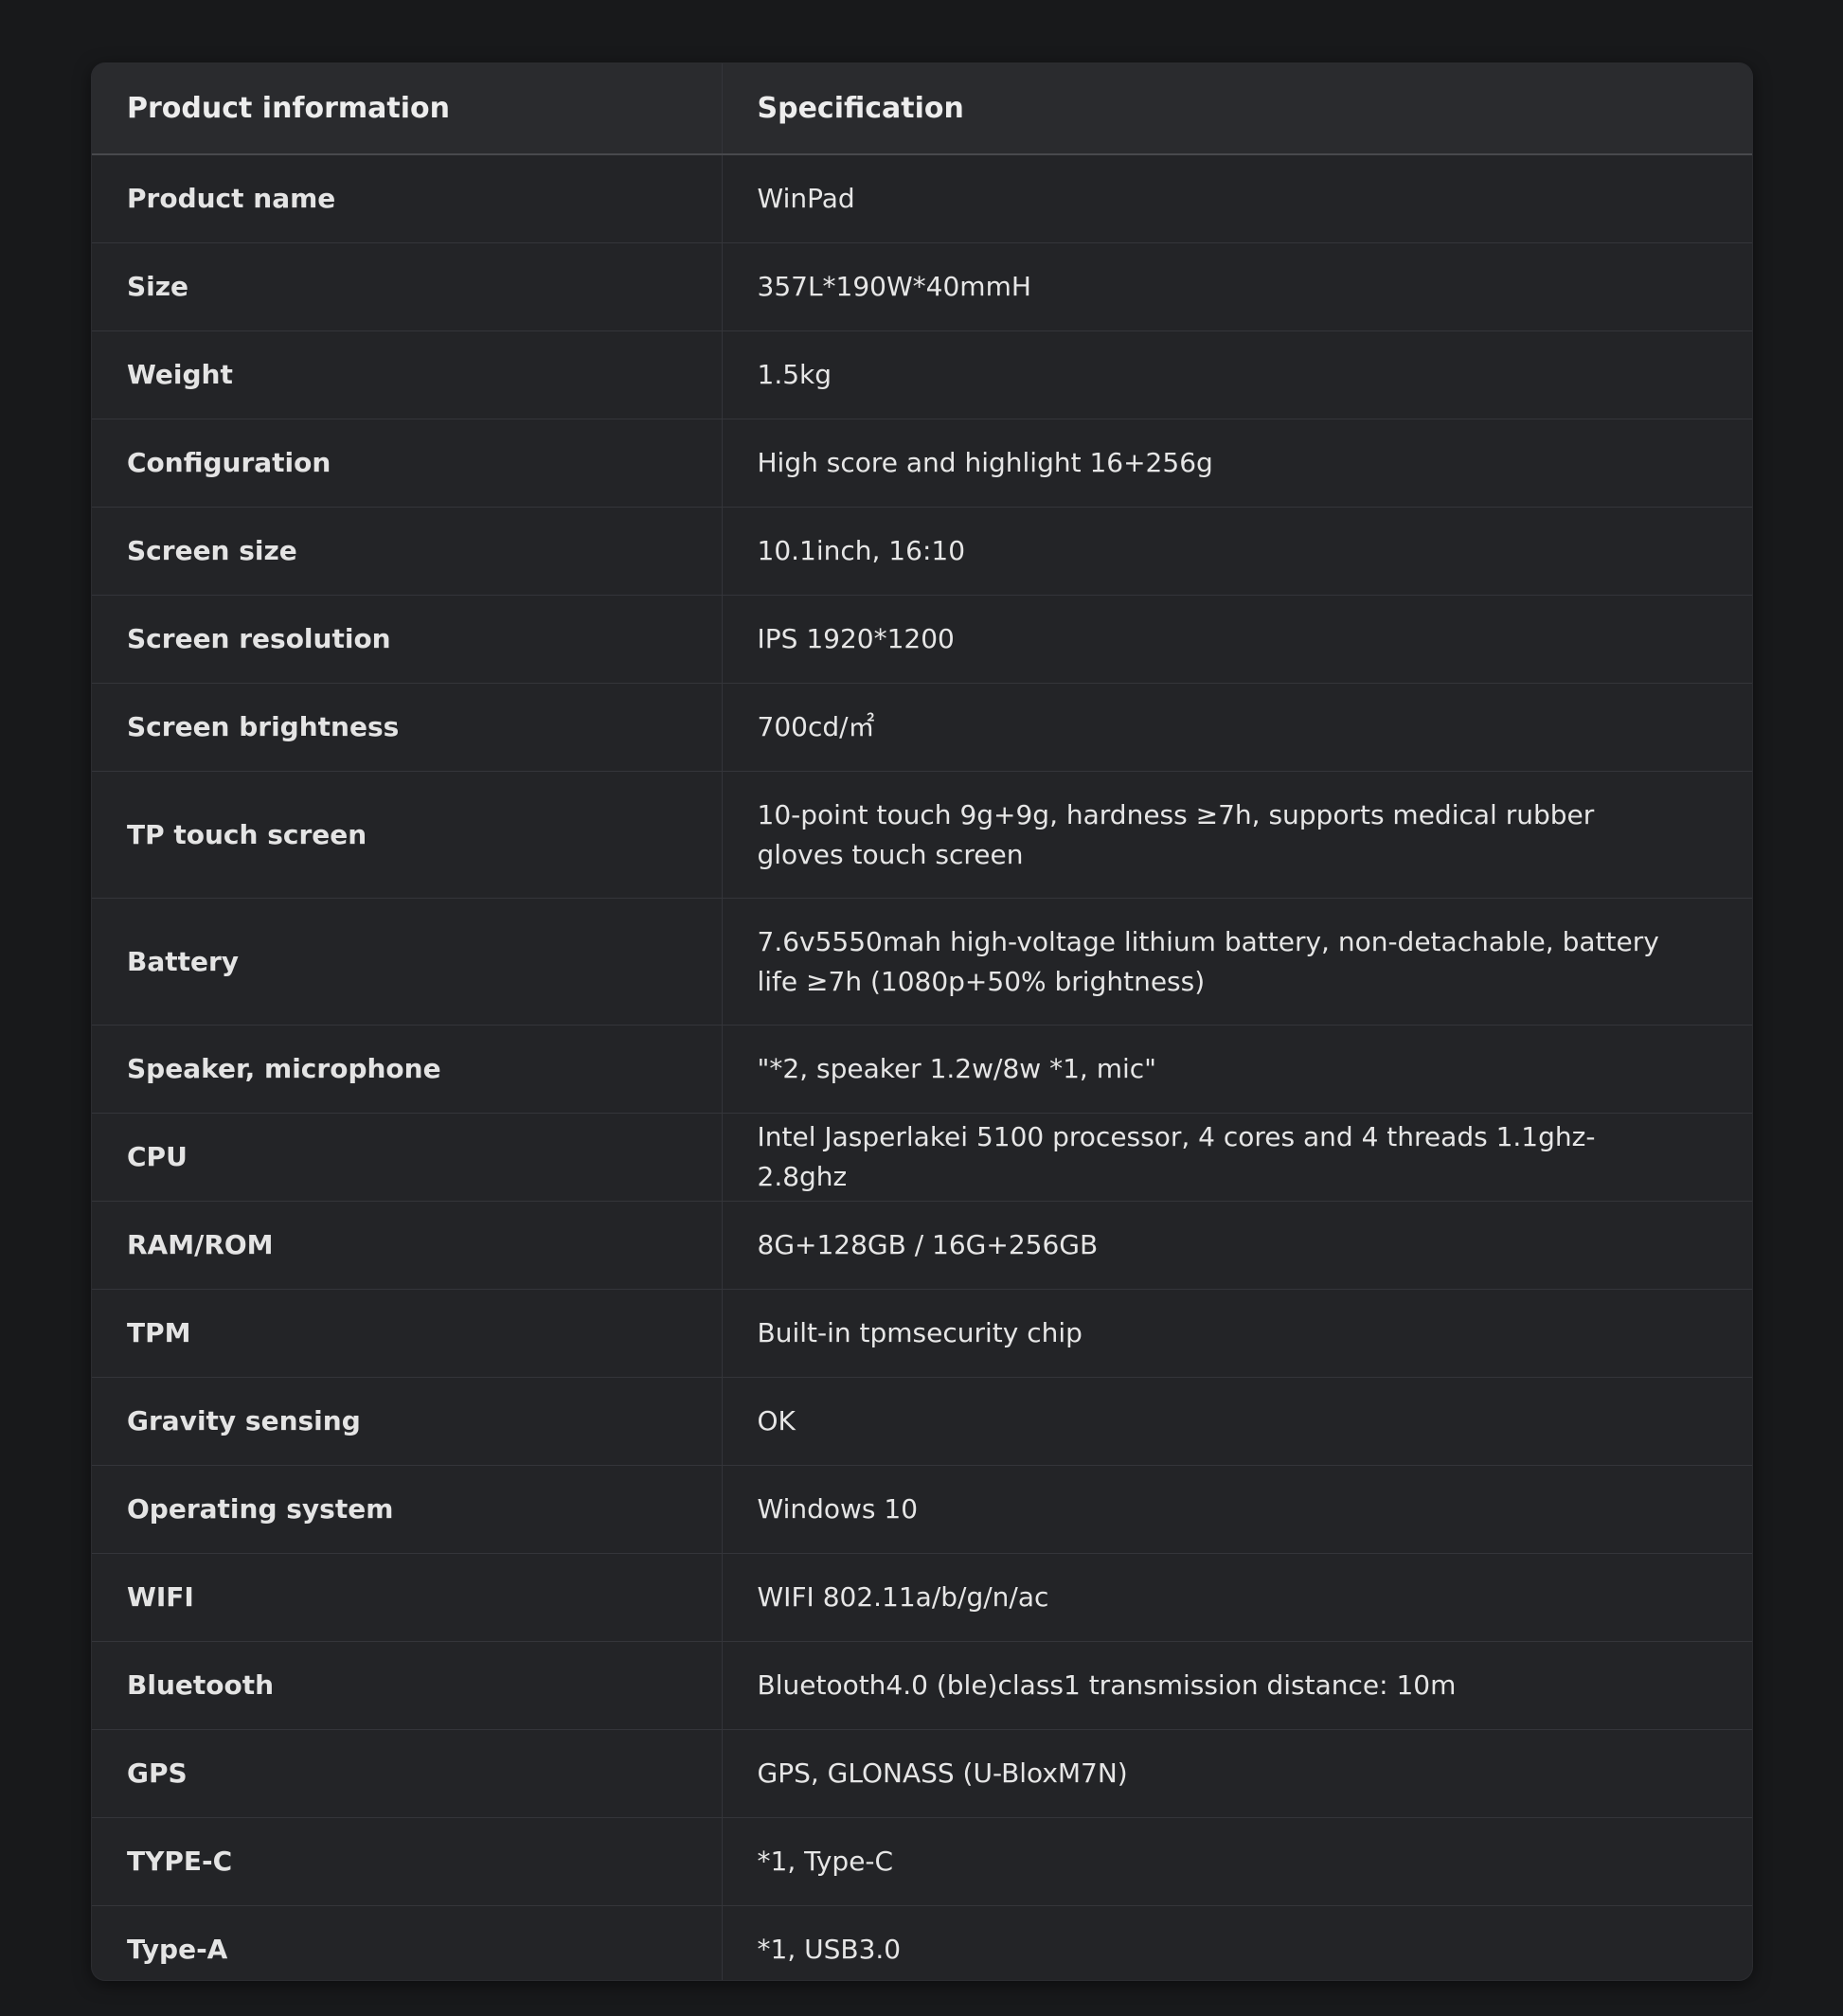  Describe the element at coordinates (407, 1157) in the screenshot. I see `row-key: CPU` at that location.